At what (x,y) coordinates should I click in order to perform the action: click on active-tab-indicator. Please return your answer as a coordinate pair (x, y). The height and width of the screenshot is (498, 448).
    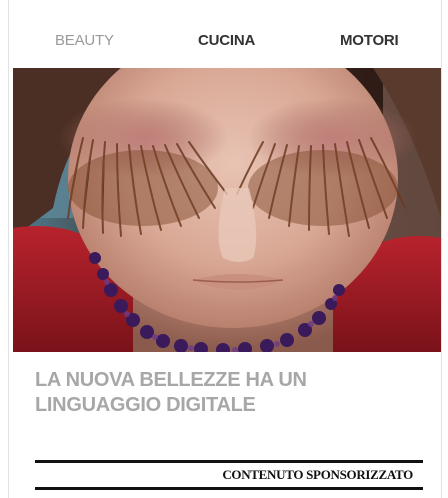
    Looking at the image, I should click on (84, 64).